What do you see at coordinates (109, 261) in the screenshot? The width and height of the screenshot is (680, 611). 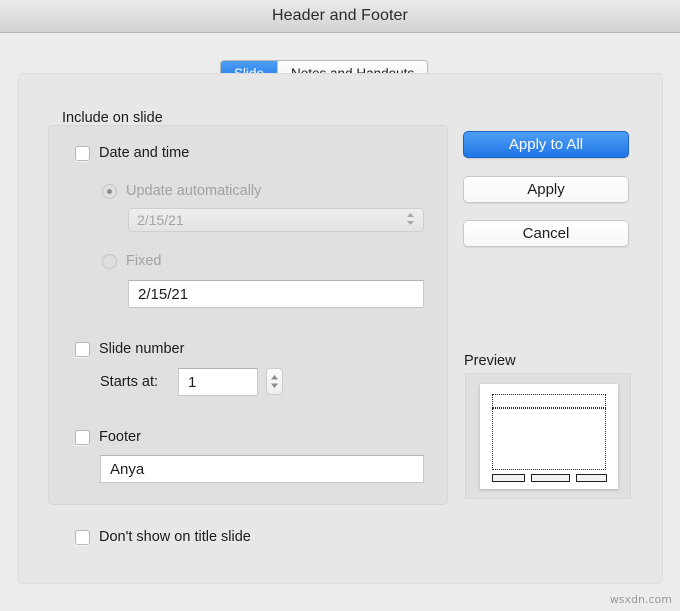 I see `fixed-date-radio` at bounding box center [109, 261].